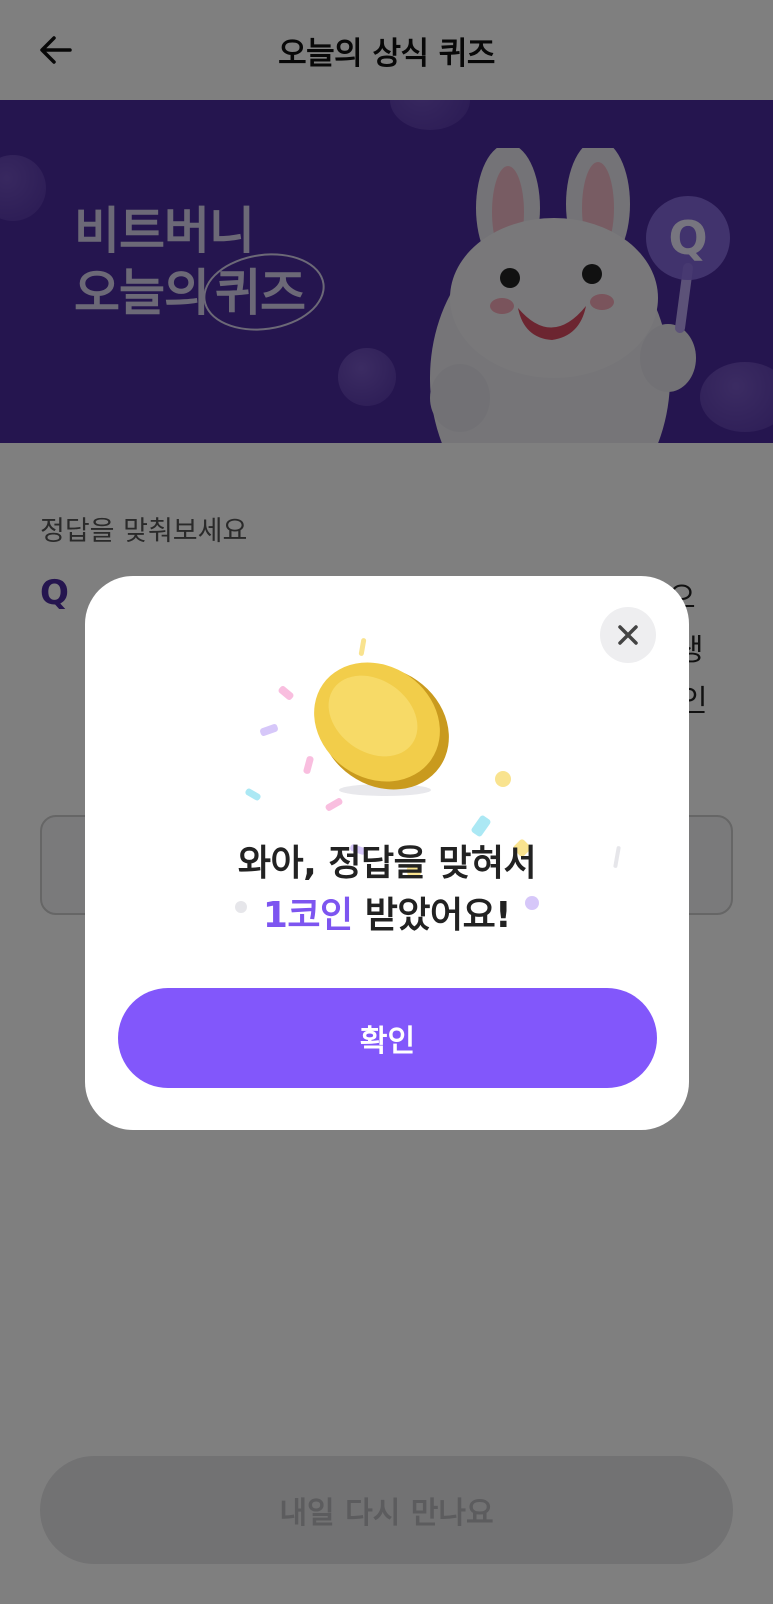  What do you see at coordinates (387, 863) in the screenshot?
I see `reward-message-line1: 와아, 정답을 맞혀서` at bounding box center [387, 863].